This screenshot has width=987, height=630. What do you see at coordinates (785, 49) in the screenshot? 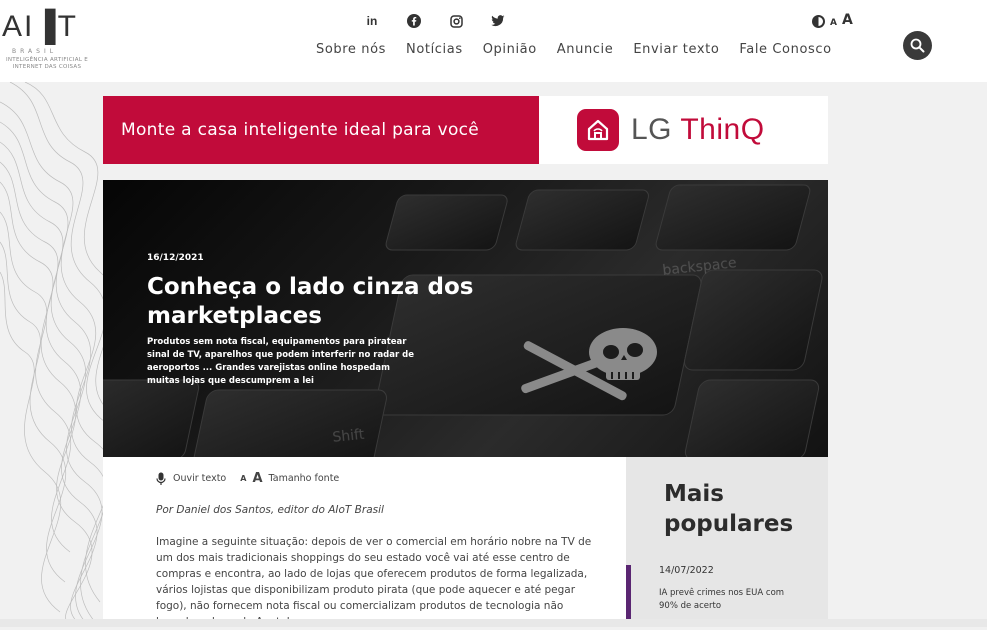
I see `nav-item-fale-conosco: Fale Conosco` at bounding box center [785, 49].